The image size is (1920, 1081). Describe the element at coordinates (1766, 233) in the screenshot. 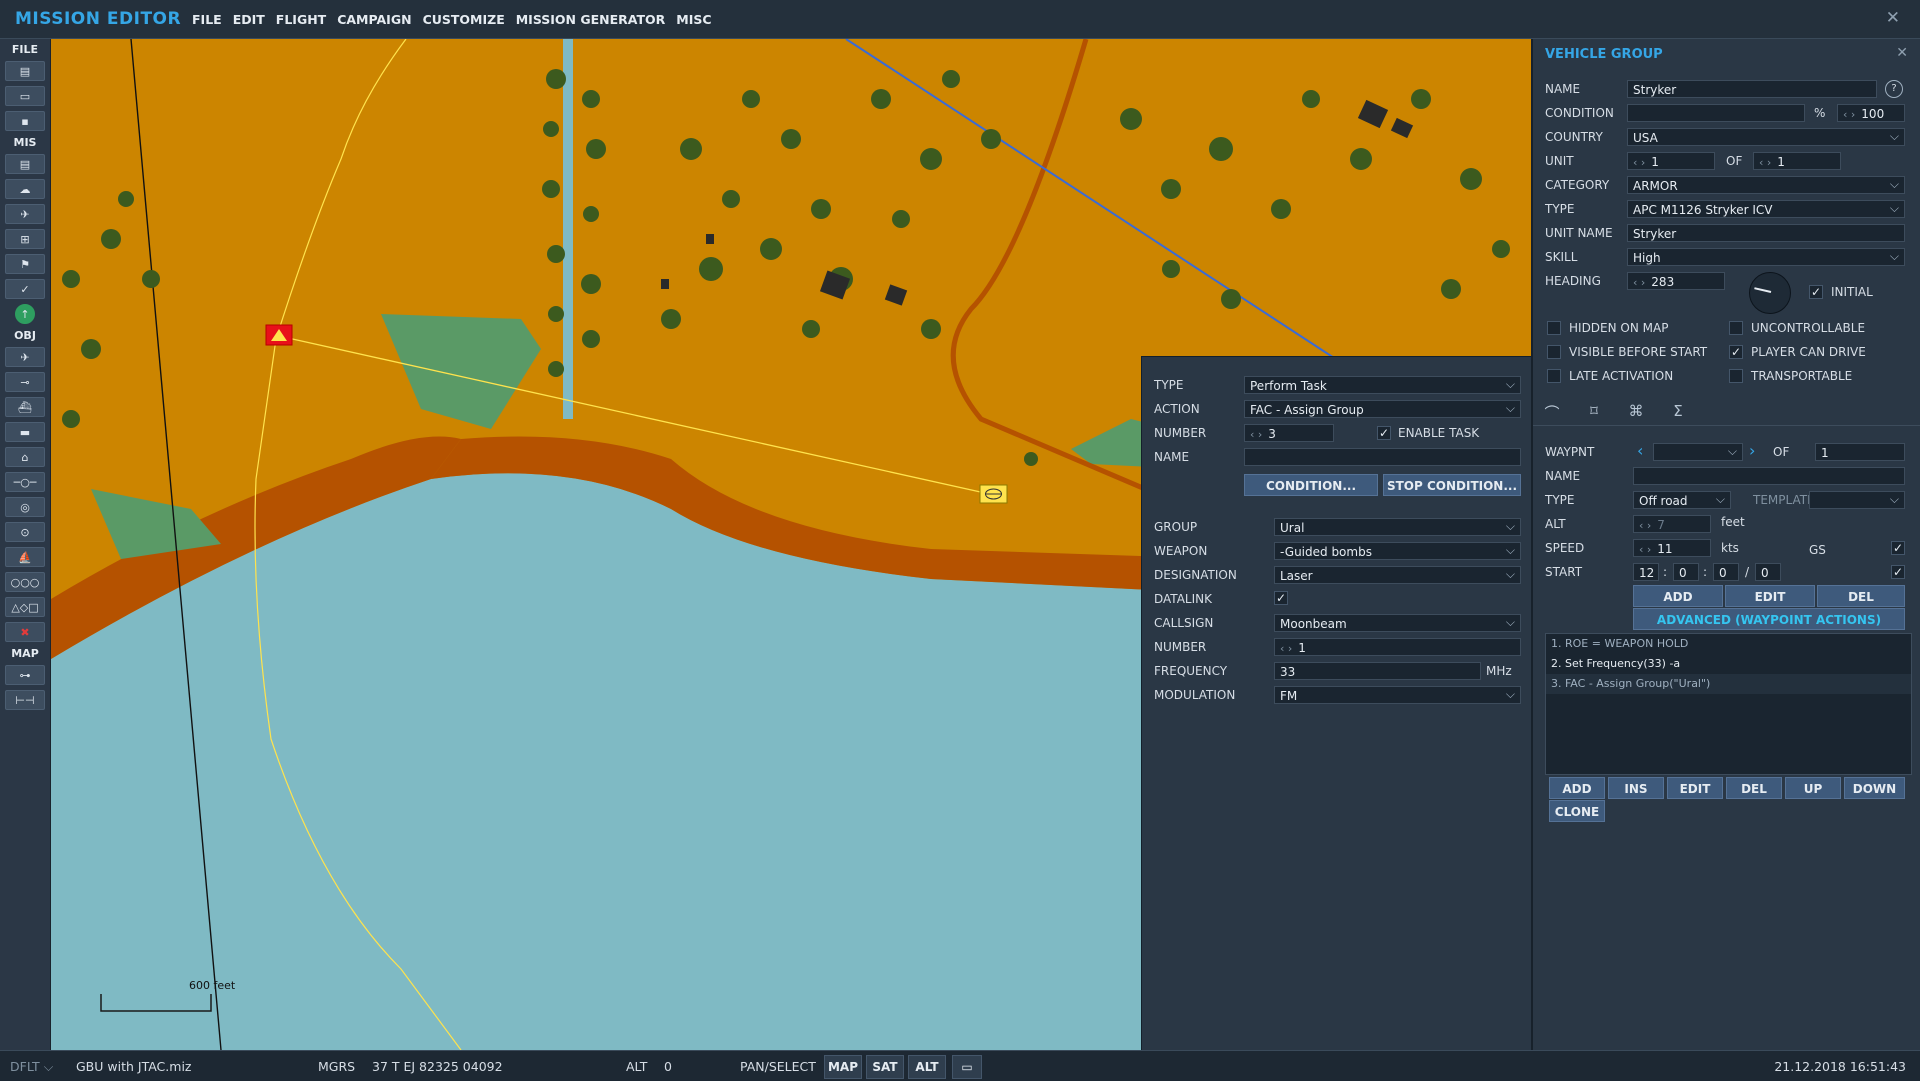

I see `unit-name-input: Stryker` at that location.